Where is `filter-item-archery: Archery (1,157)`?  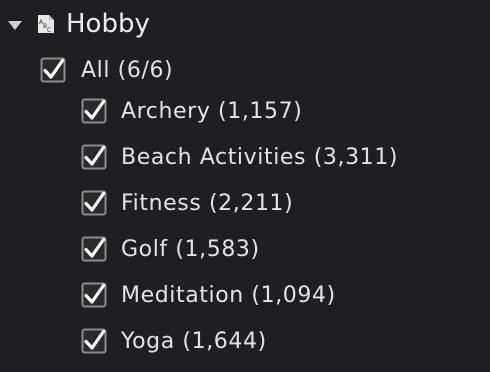
filter-item-archery: Archery (1,157) is located at coordinates (191, 111).